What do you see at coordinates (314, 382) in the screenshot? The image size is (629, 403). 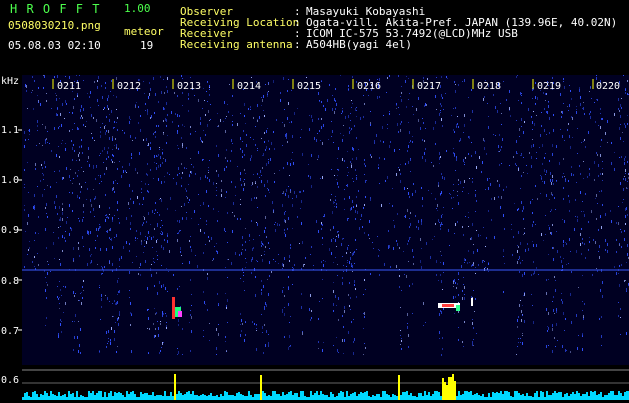 I see `power-canvas: 0.6` at bounding box center [314, 382].